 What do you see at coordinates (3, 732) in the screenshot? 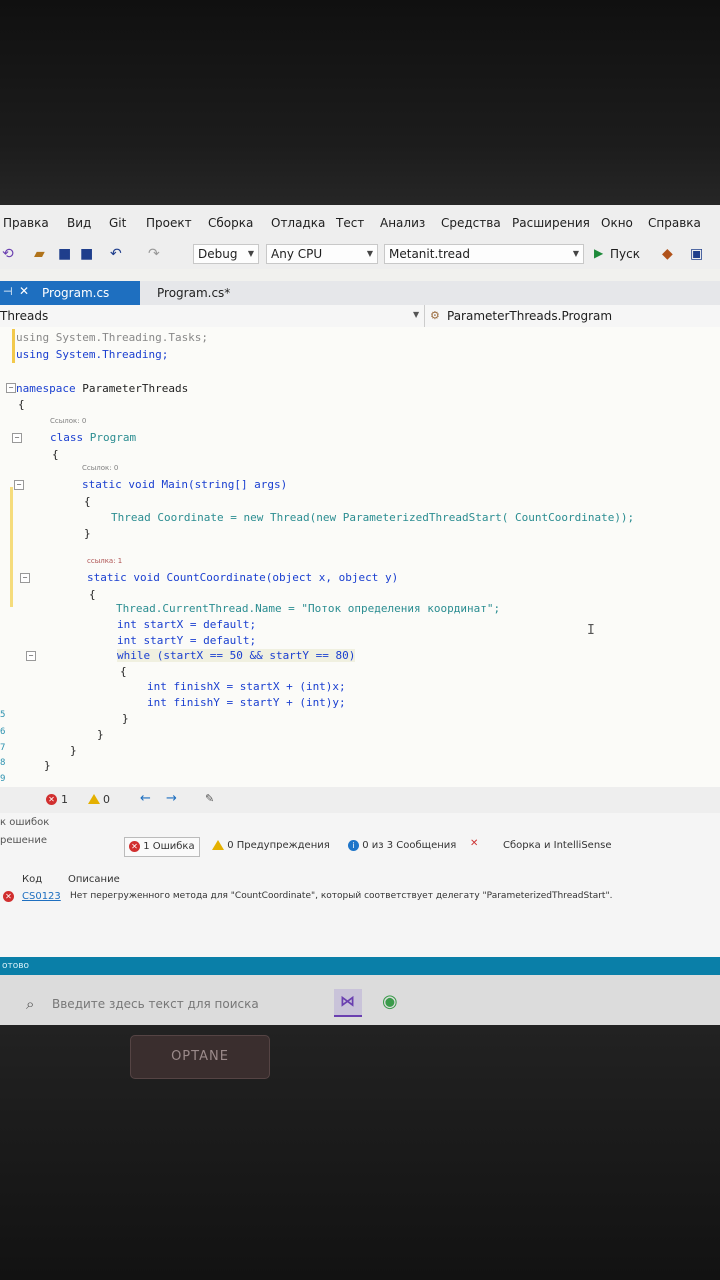
I see `line-number: 6` at bounding box center [3, 732].